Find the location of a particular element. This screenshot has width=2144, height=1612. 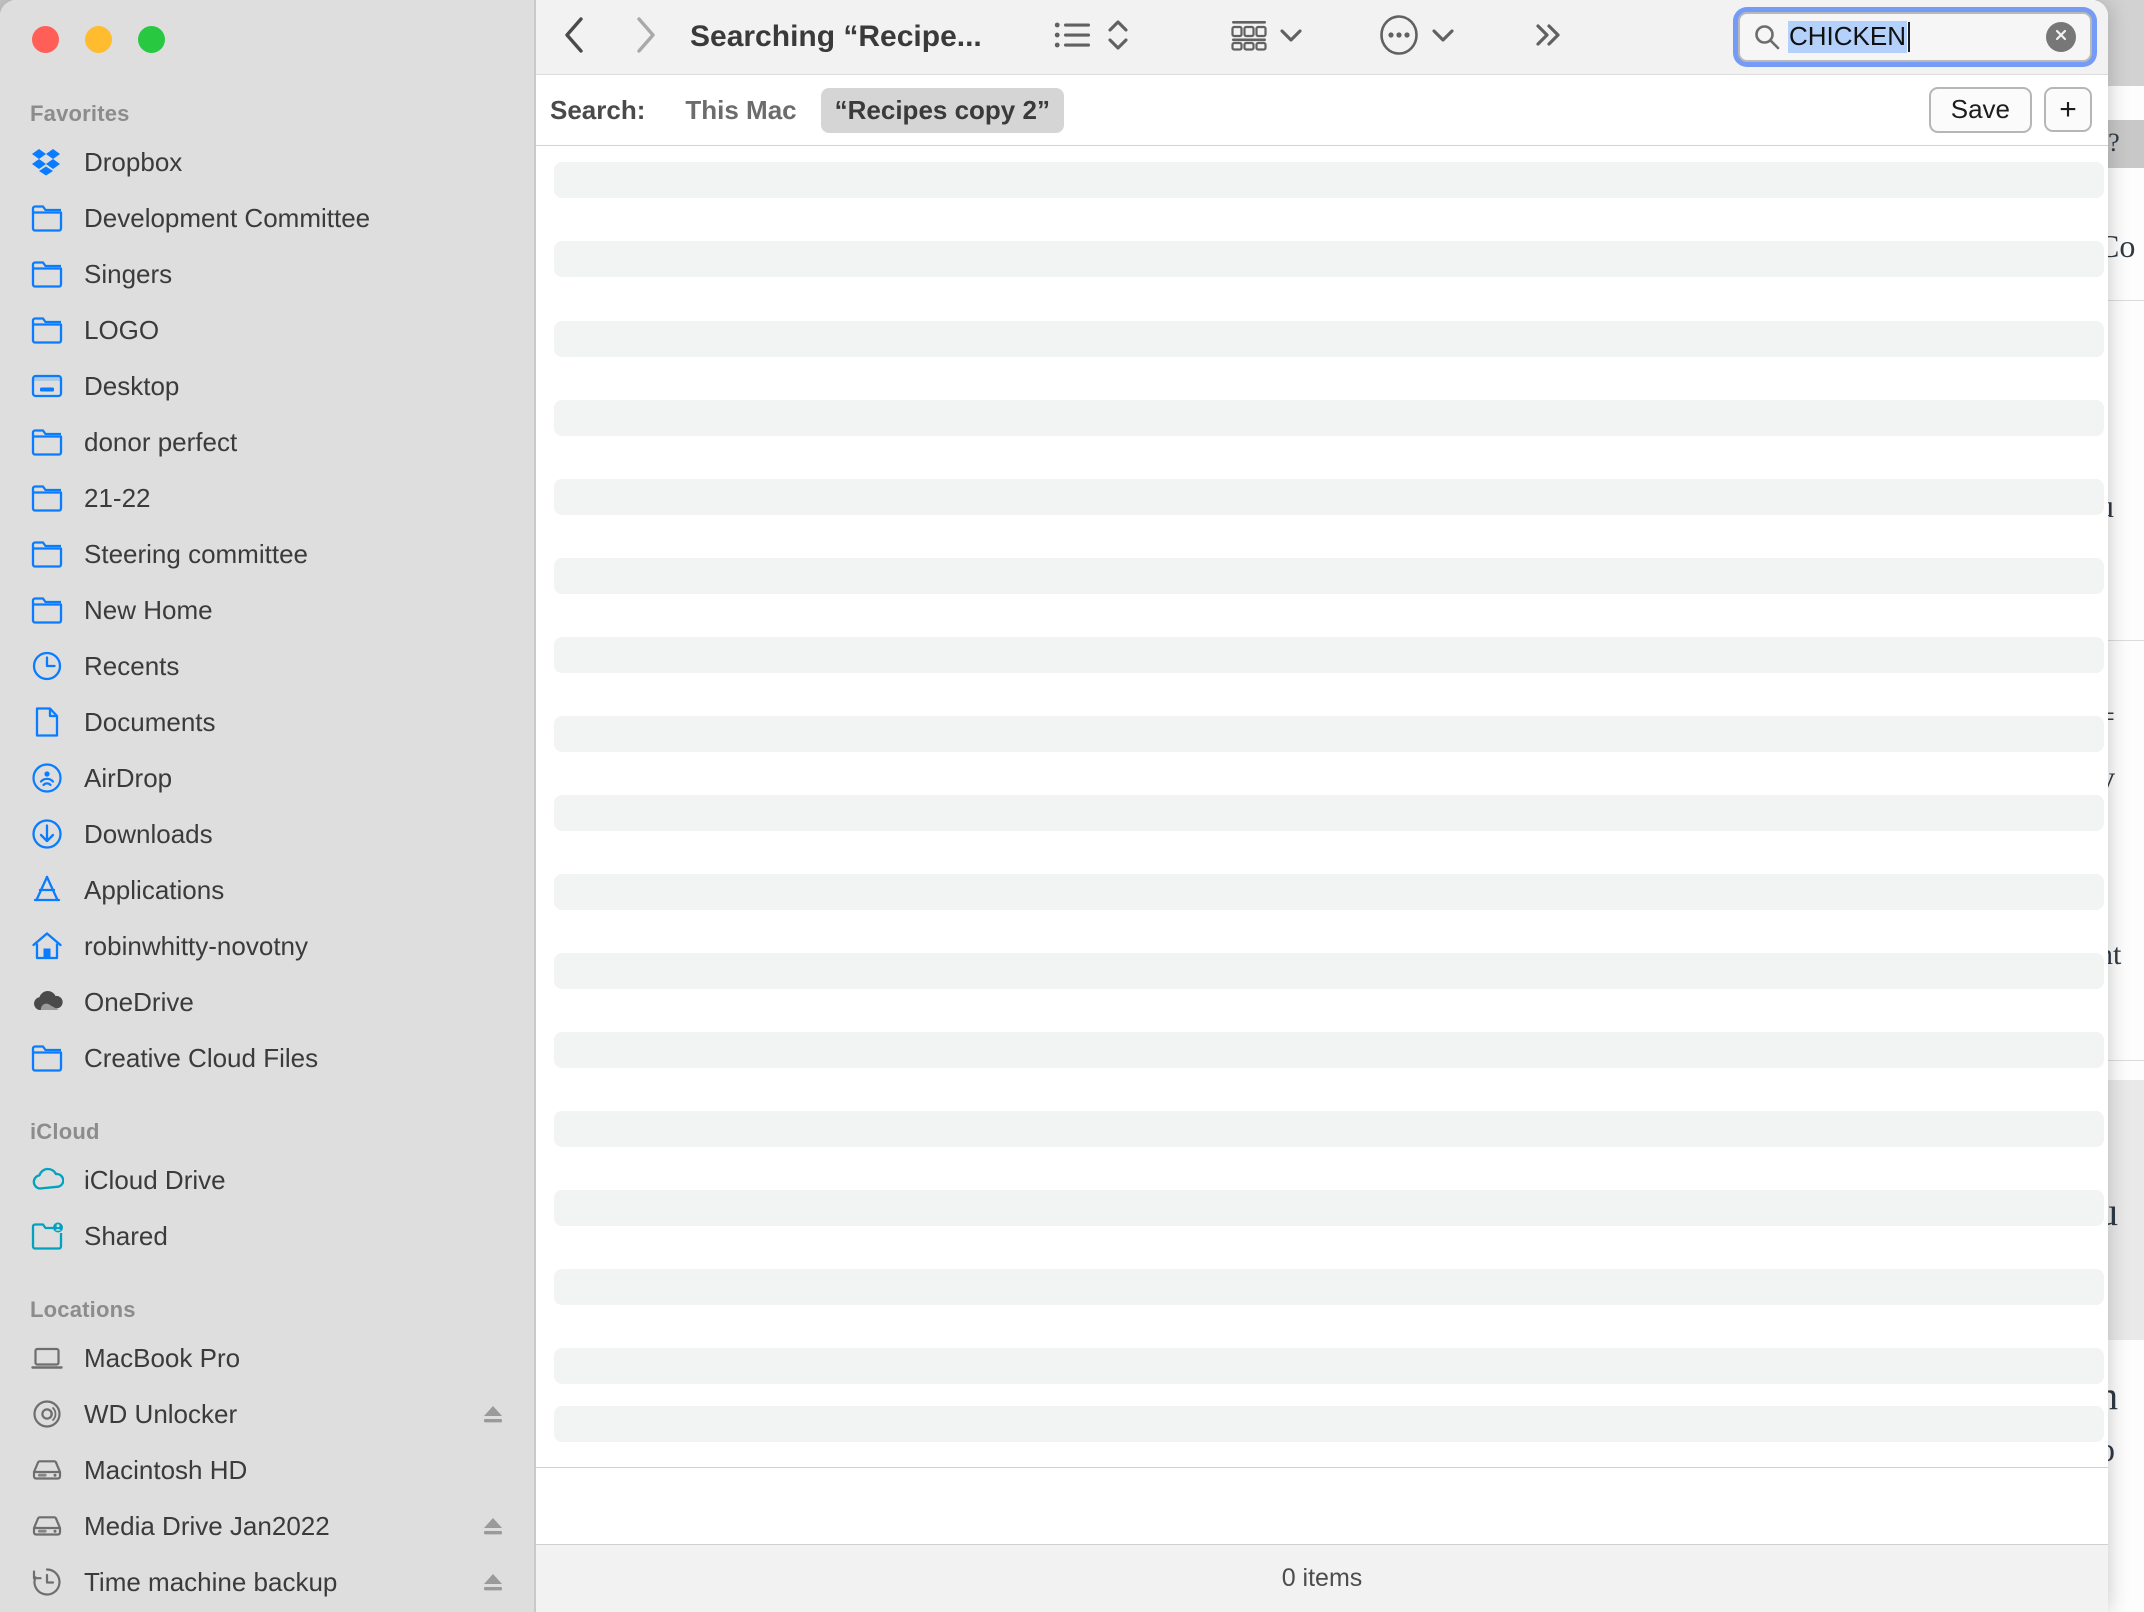

sidebar-item-applications: Applications is located at coordinates (267, 890).